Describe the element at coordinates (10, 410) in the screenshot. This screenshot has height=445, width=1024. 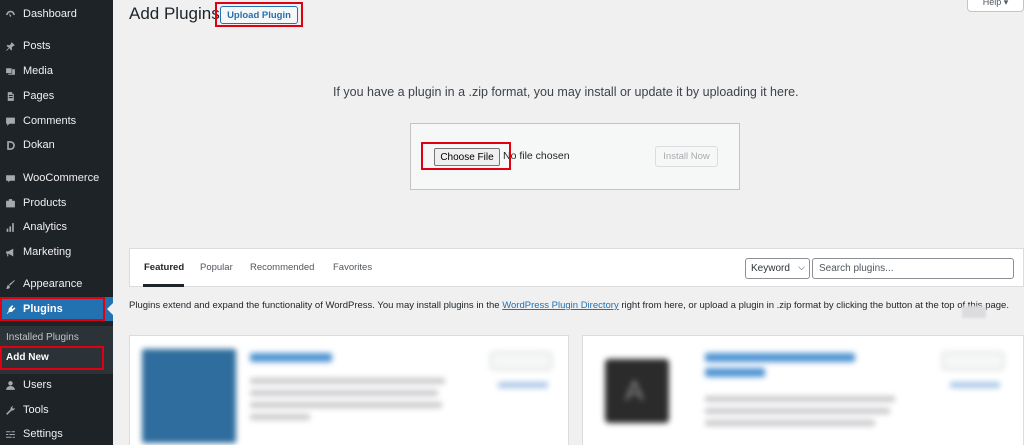
I see `wrench-icon` at that location.